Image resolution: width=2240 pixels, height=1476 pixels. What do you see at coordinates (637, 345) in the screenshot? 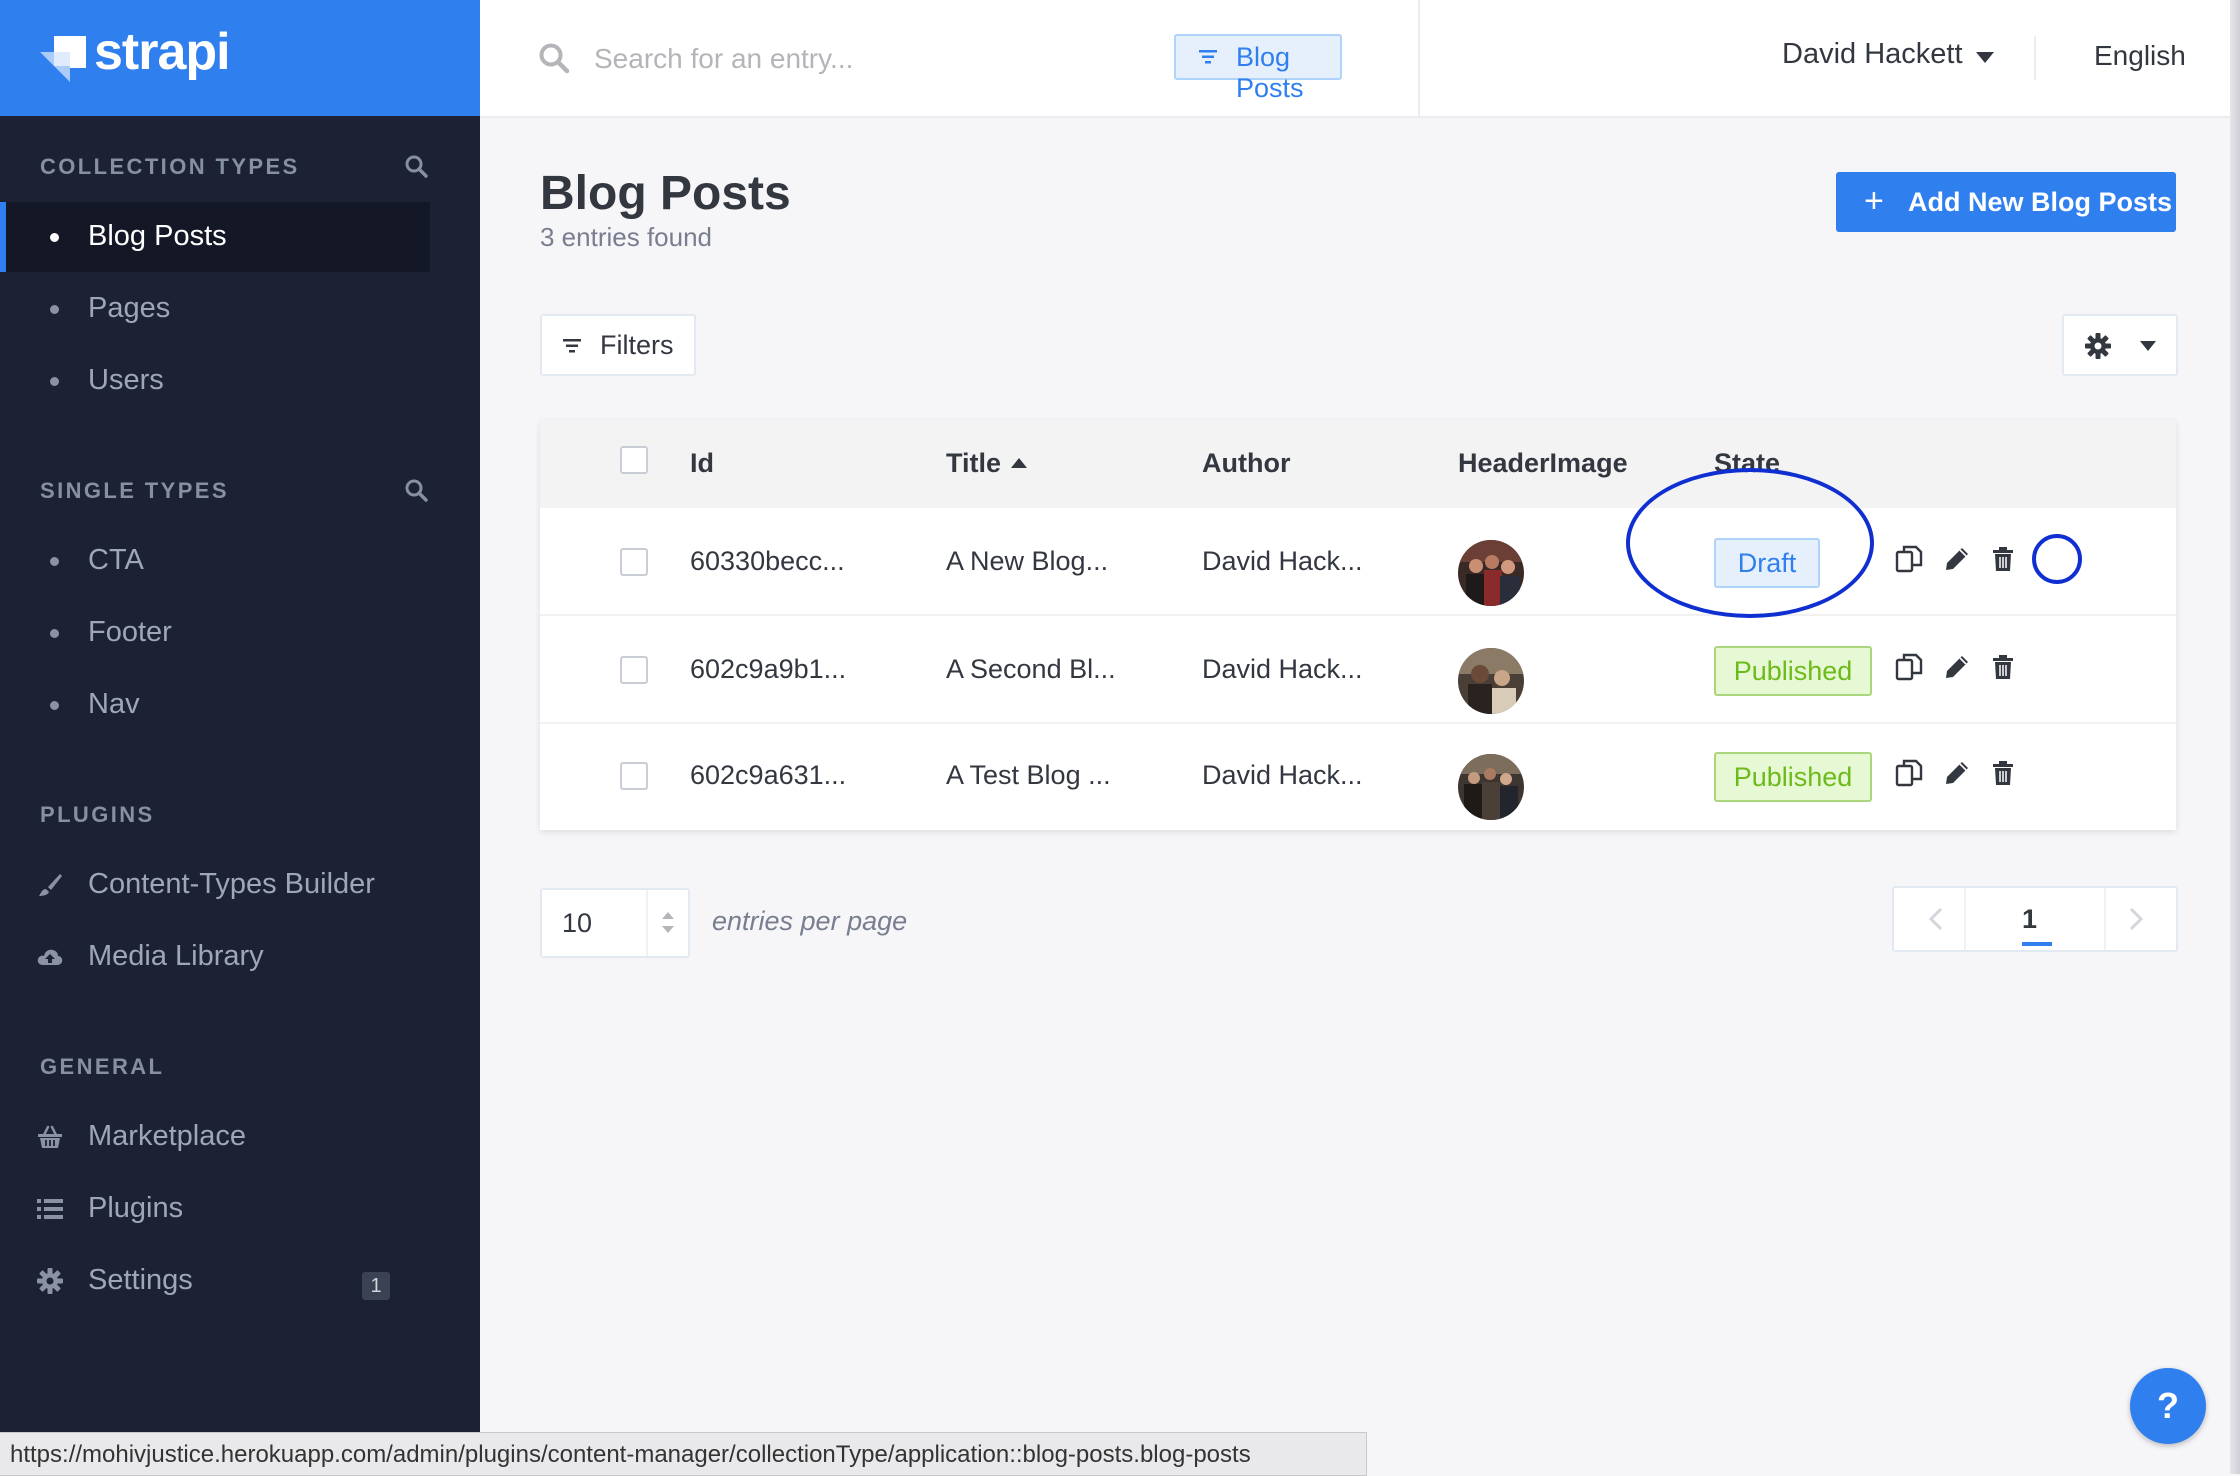
I see `filters-button-label: Filters` at bounding box center [637, 345].